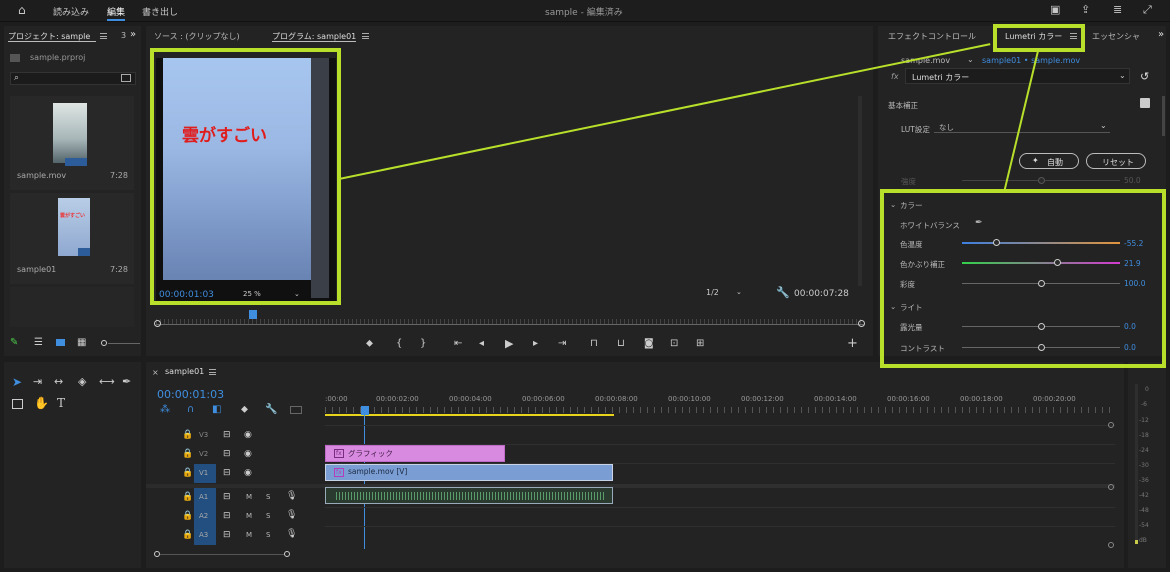 The height and width of the screenshot is (572, 1170). What do you see at coordinates (58, 381) in the screenshot?
I see `ripple-edit-icon: ↔` at bounding box center [58, 381].